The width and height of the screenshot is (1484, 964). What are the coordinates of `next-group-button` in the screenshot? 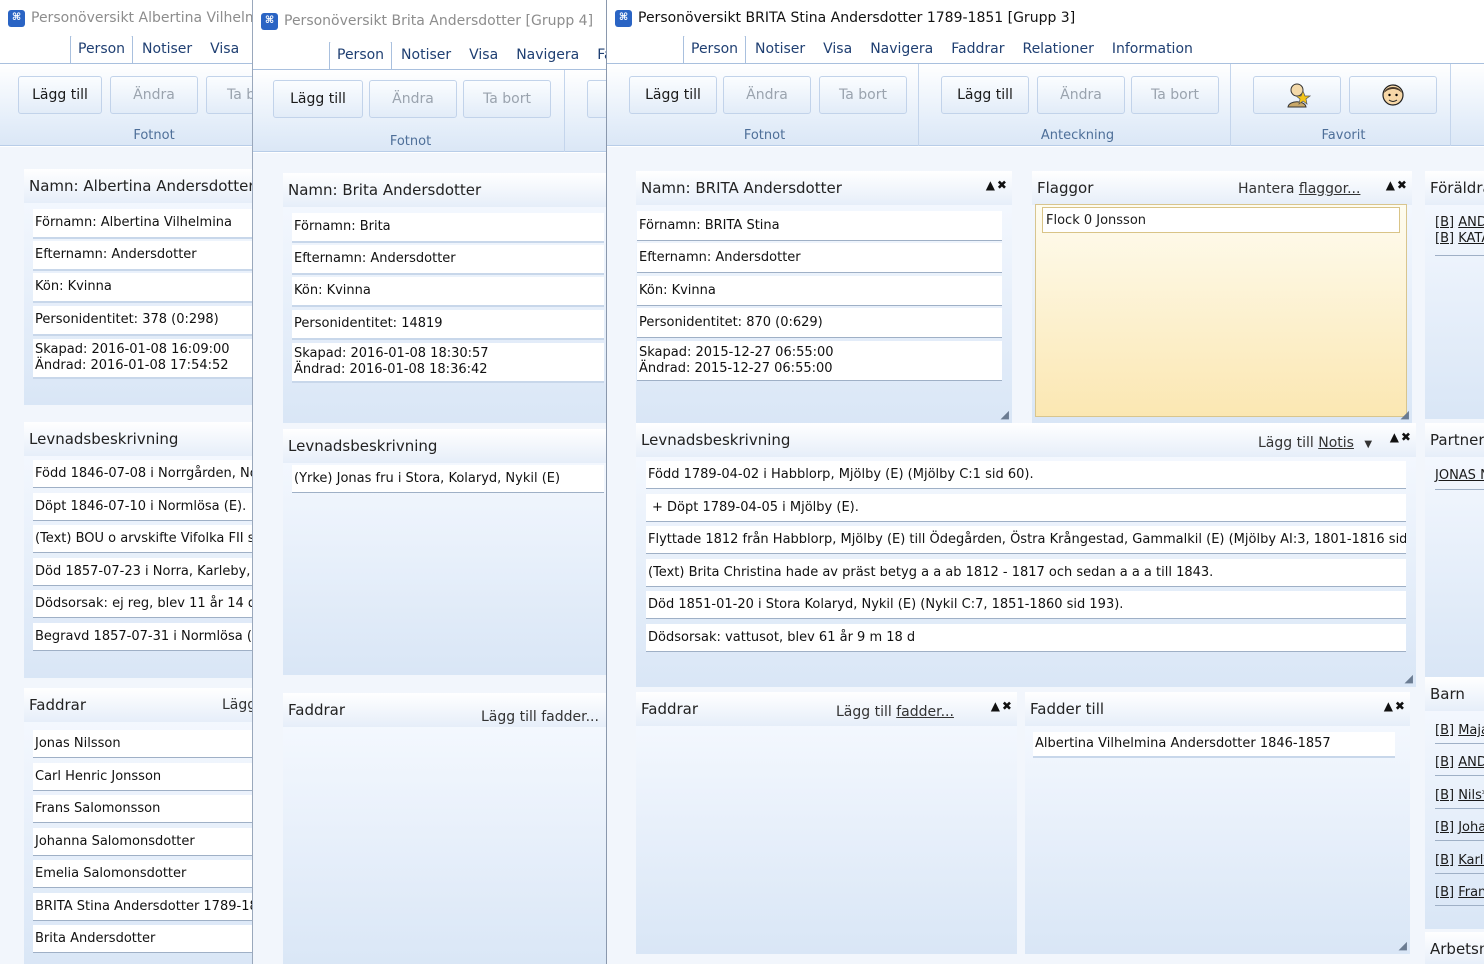 It's located at (597, 99).